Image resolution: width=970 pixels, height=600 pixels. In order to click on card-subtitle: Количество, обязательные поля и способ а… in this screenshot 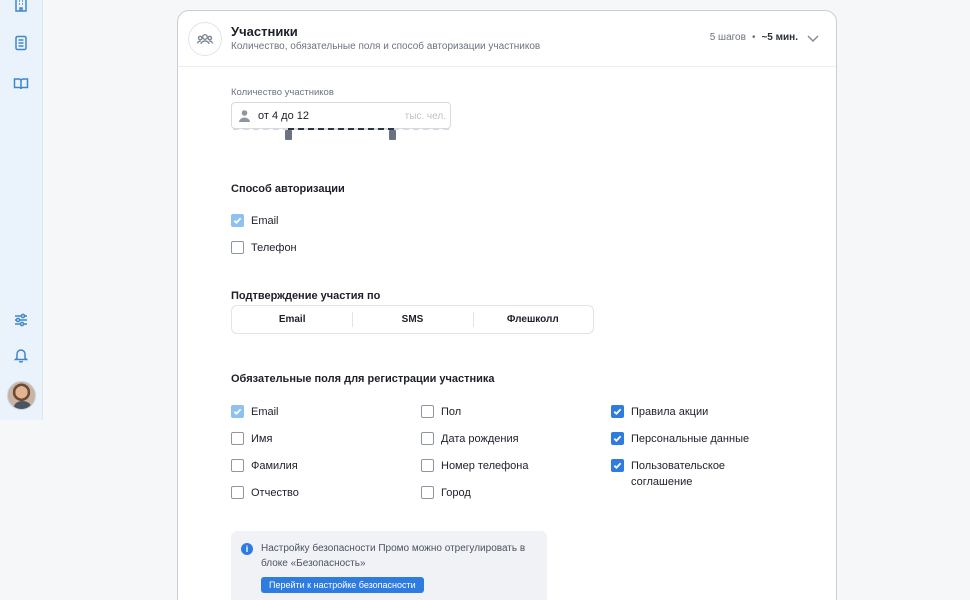, I will do `click(386, 46)`.